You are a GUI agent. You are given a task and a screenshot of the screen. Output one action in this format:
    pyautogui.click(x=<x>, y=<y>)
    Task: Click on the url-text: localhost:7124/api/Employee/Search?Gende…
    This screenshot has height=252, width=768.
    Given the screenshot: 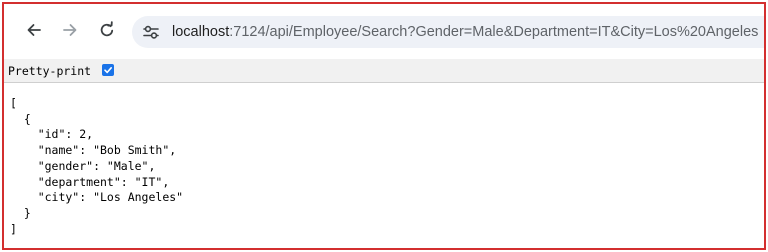 What is the action you would take?
    pyautogui.click(x=465, y=32)
    